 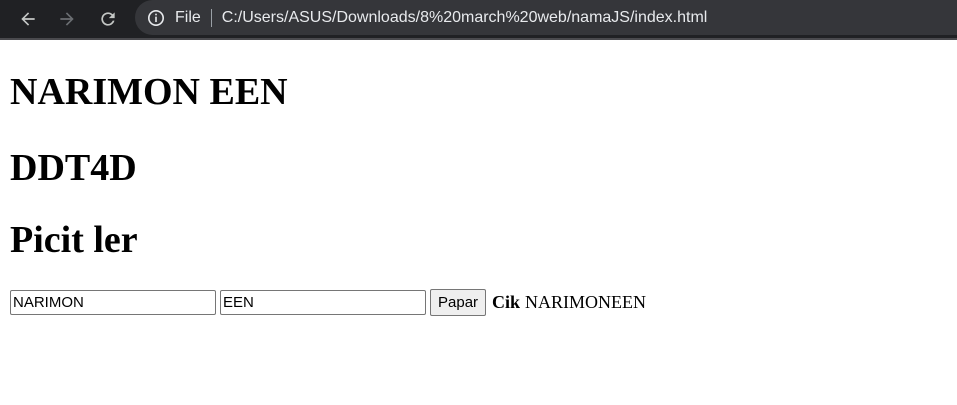 What do you see at coordinates (74, 240) in the screenshot?
I see `hobby-heading: Picit ler` at bounding box center [74, 240].